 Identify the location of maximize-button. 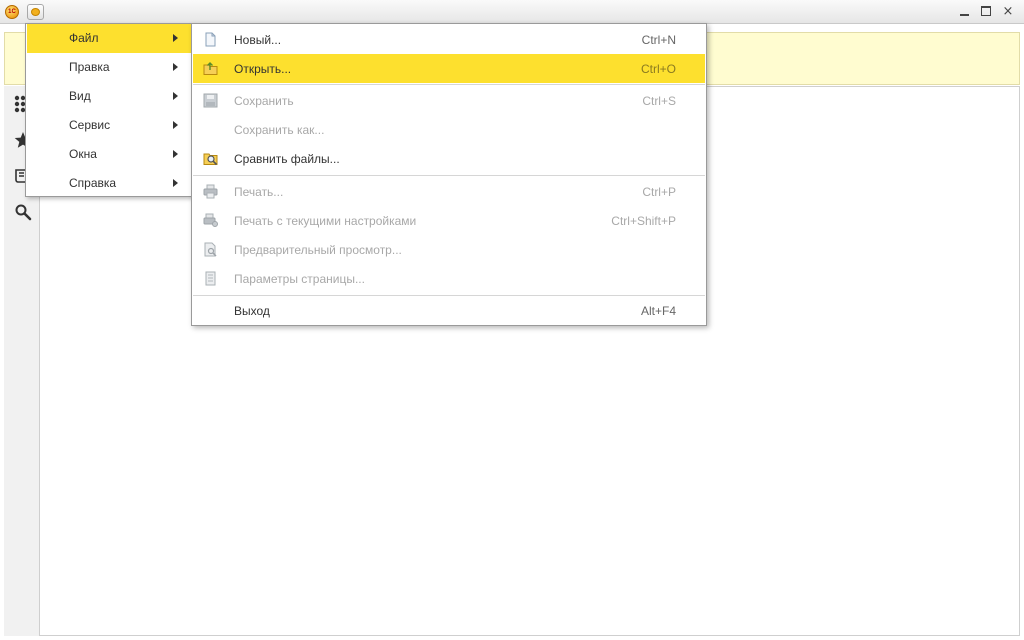
(986, 11).